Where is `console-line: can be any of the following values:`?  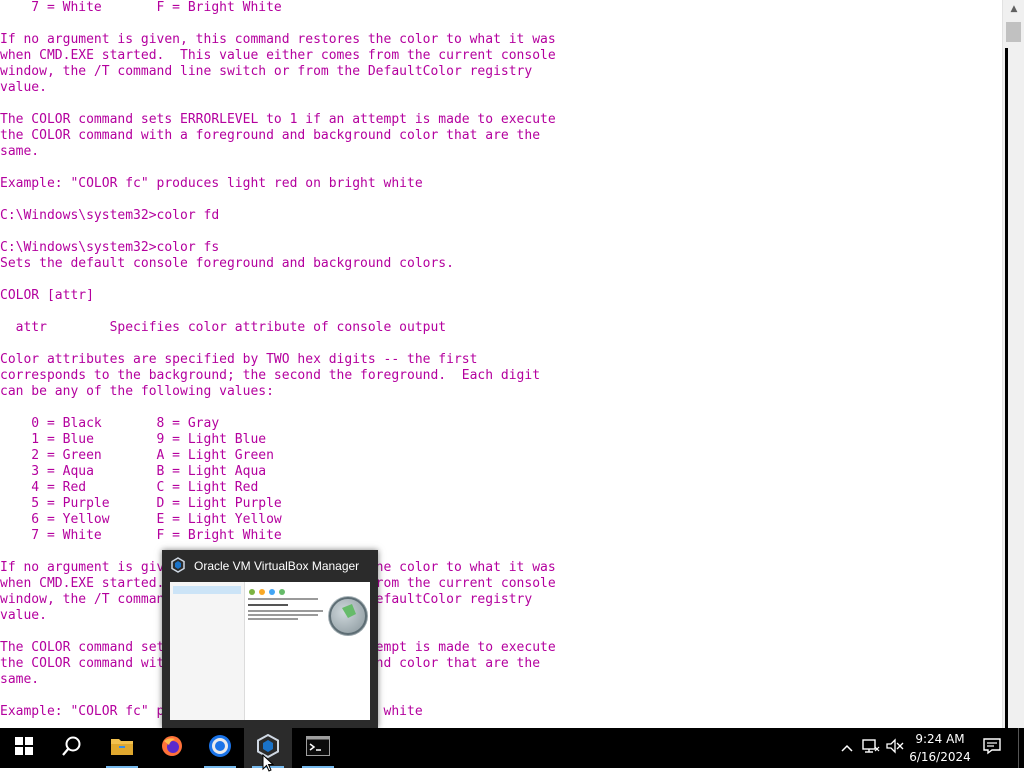
console-line: can be any of the following values: is located at coordinates (137, 391).